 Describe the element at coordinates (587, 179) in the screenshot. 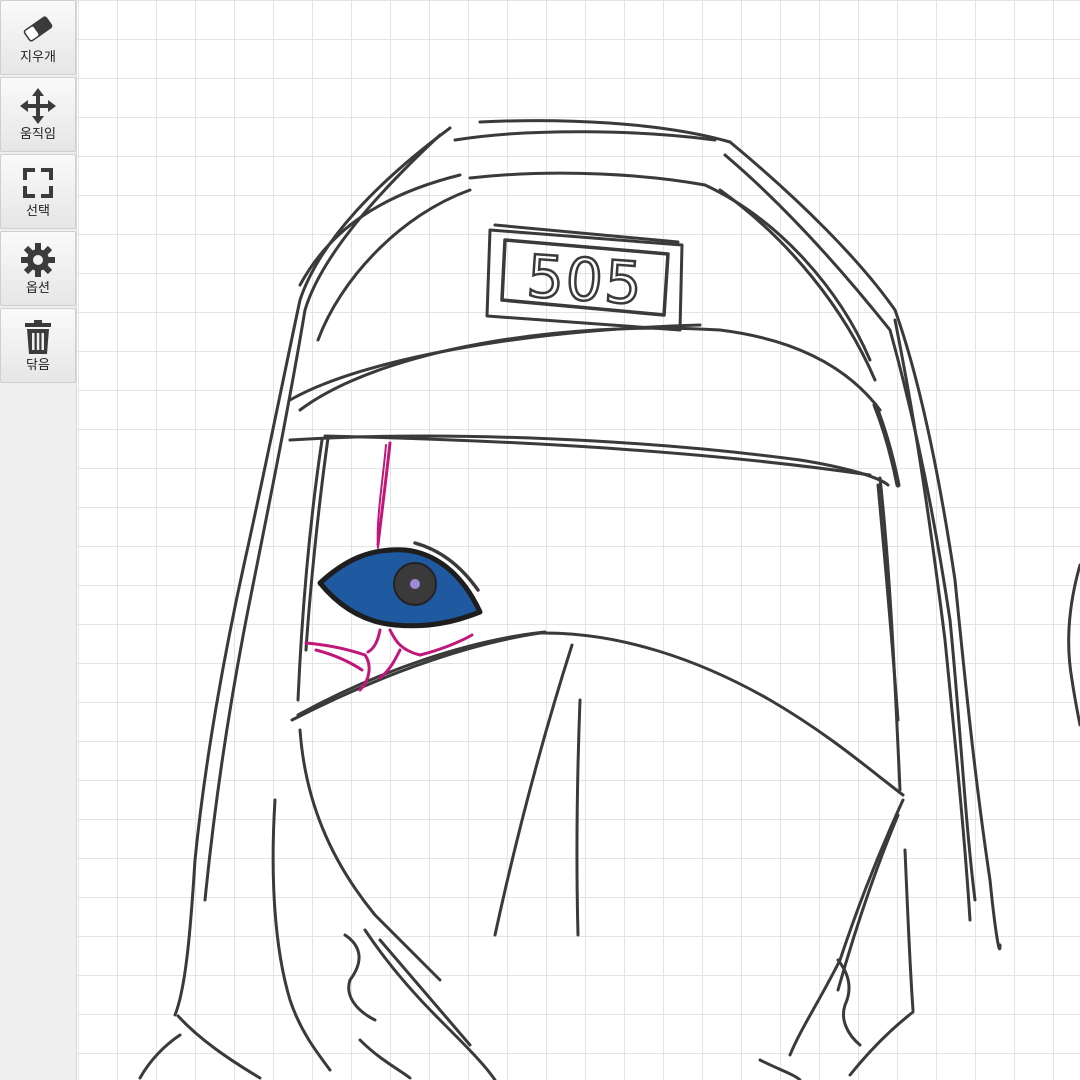

I see `cap-crown-top` at that location.